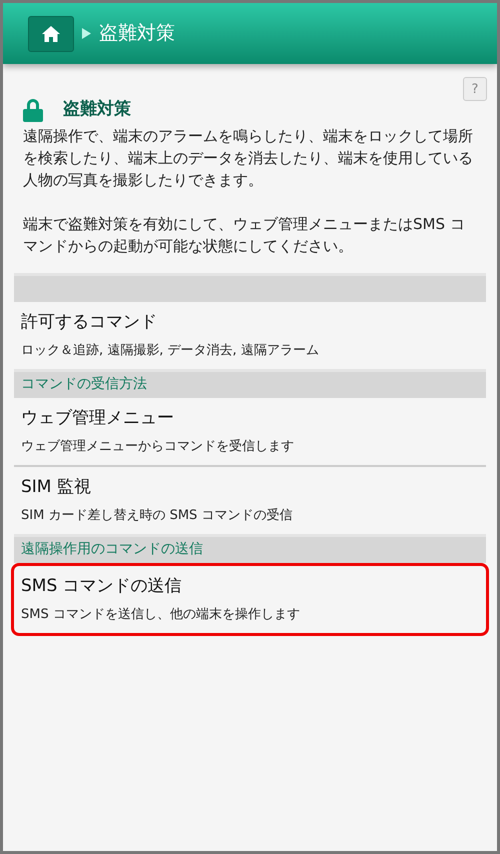 This screenshot has width=500, height=854. Describe the element at coordinates (250, 335) in the screenshot. I see `list-item: 許可するコマンド ロック＆追跡, 遠隔撮影, データ消去, 遠隔アラーム` at that location.